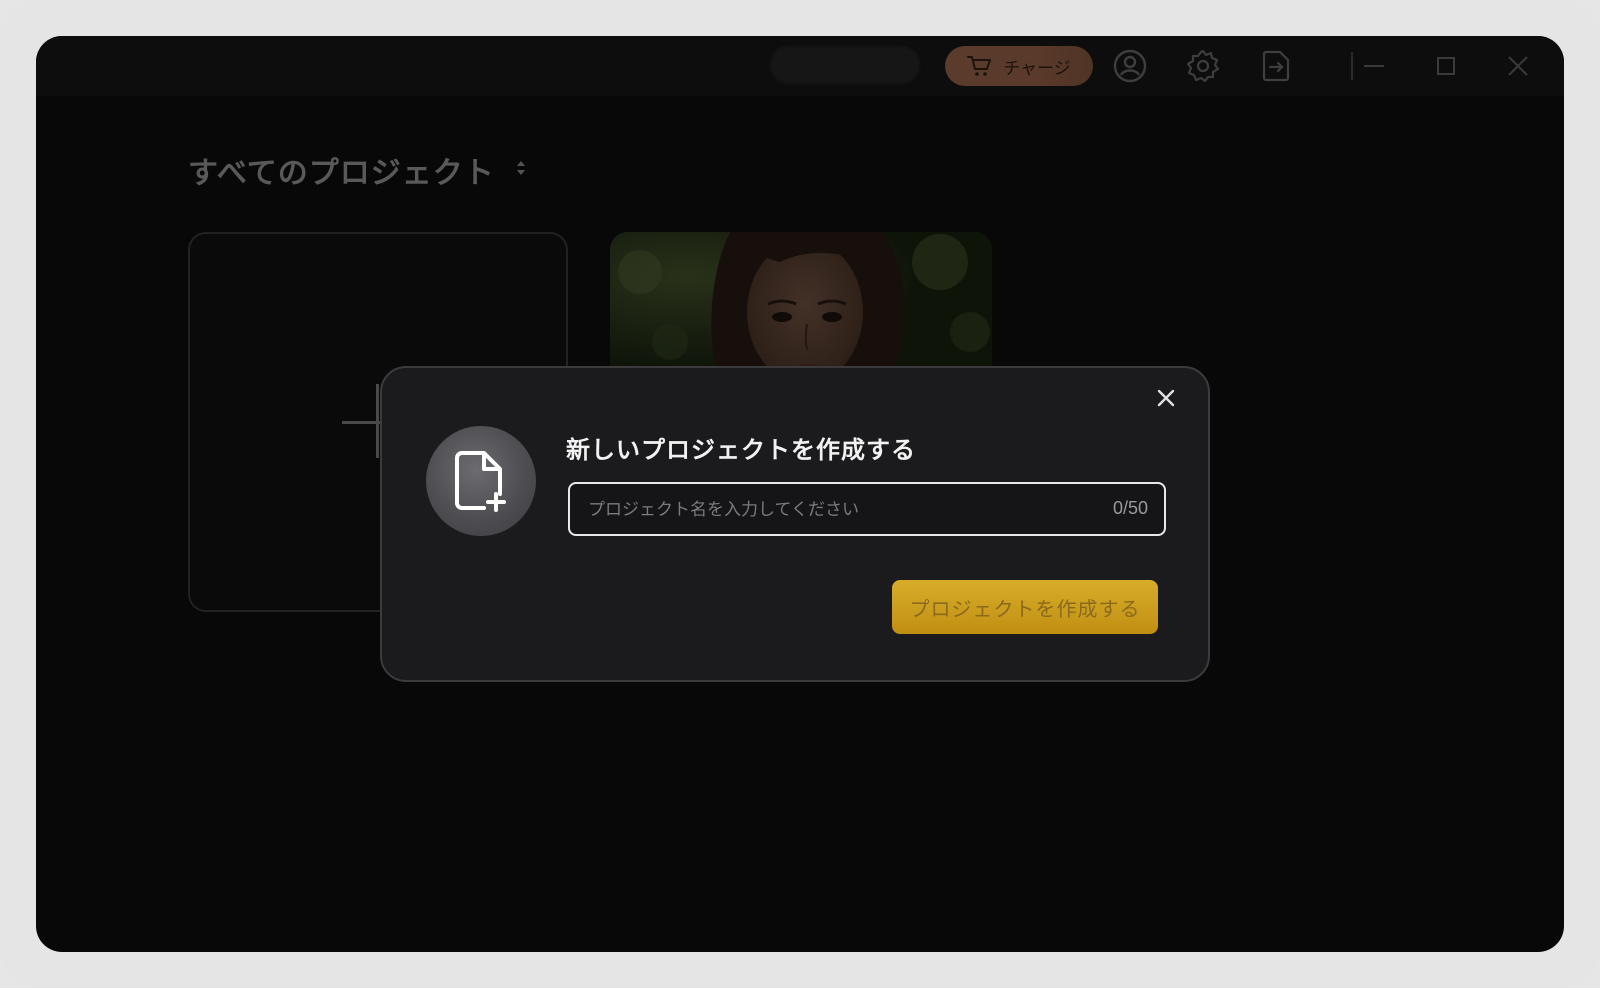  I want to click on title-bar: チャージ, so click(800, 66).